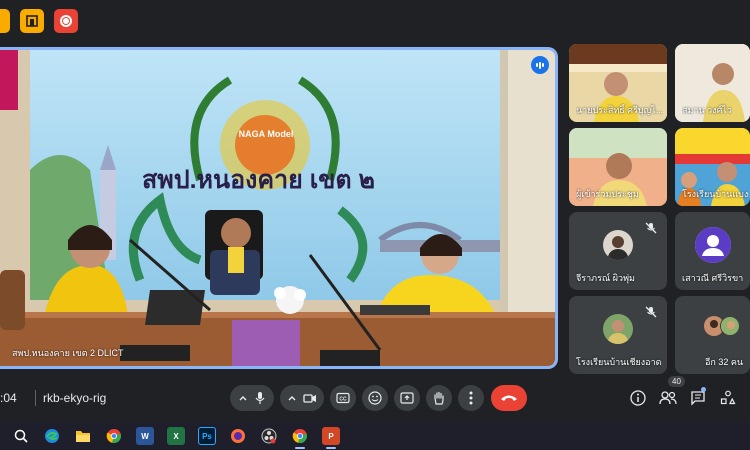 The height and width of the screenshot is (450, 750). I want to click on captions-icon: CC, so click(343, 398).